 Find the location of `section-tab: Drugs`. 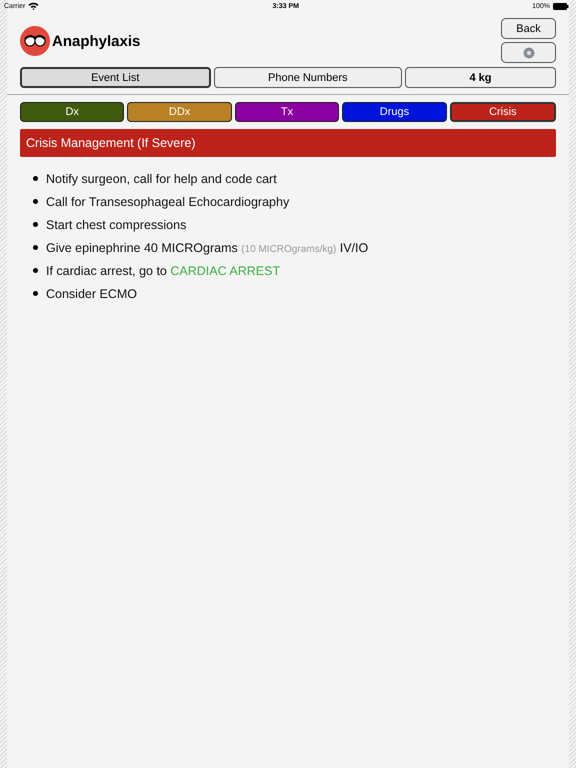

section-tab: Drugs is located at coordinates (394, 112).